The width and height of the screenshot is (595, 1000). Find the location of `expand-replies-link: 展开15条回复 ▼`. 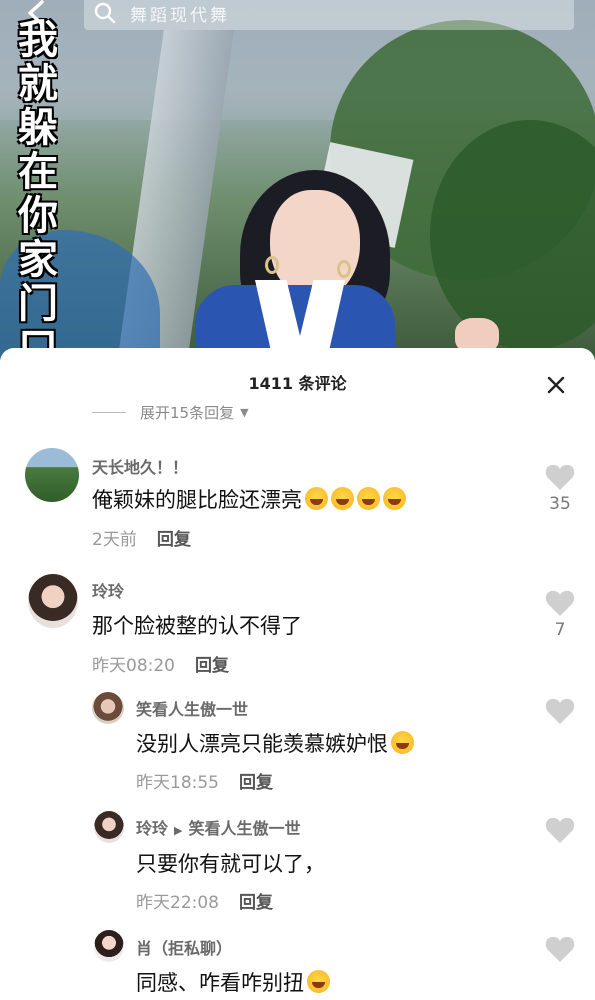

expand-replies-link: 展开15条回复 ▼ is located at coordinates (170, 412).